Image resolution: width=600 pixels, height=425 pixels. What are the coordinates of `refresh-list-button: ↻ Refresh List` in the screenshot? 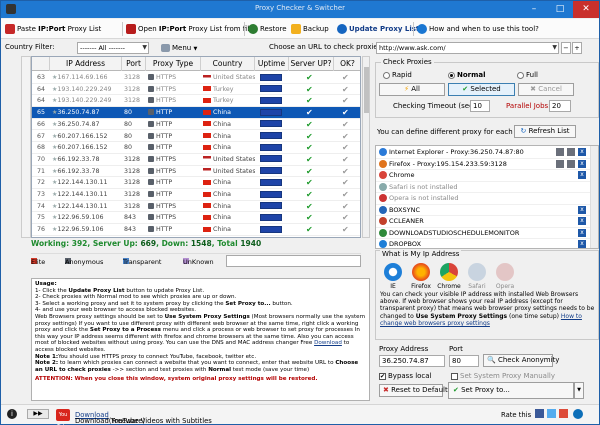 It's located at (545, 131).